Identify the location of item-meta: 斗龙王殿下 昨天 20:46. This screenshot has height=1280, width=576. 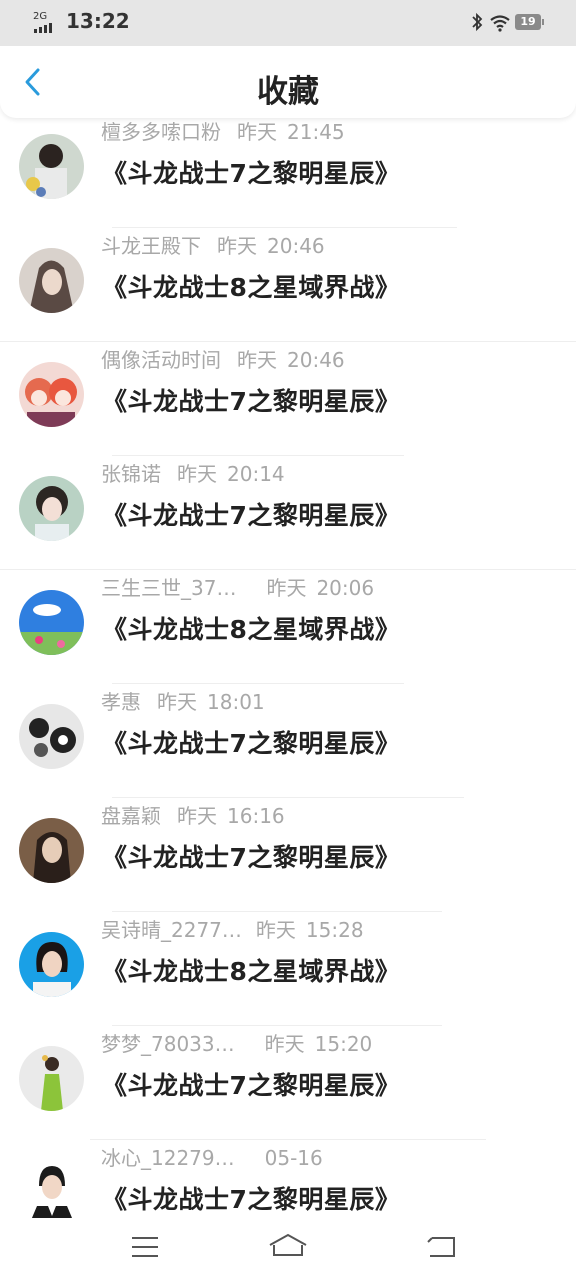
(213, 244).